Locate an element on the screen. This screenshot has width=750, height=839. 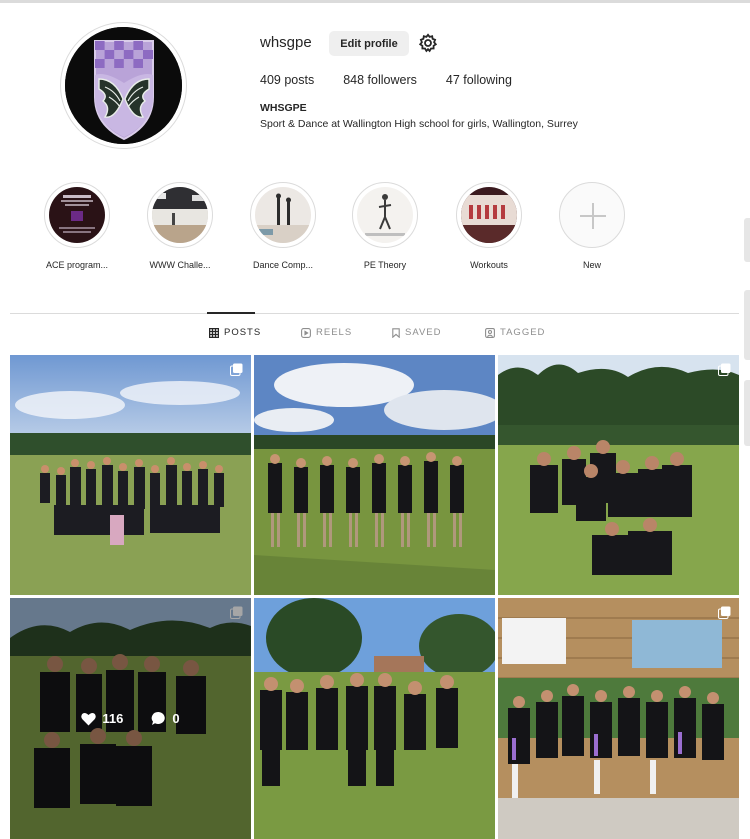
bookmark-icon is located at coordinates (396, 332).